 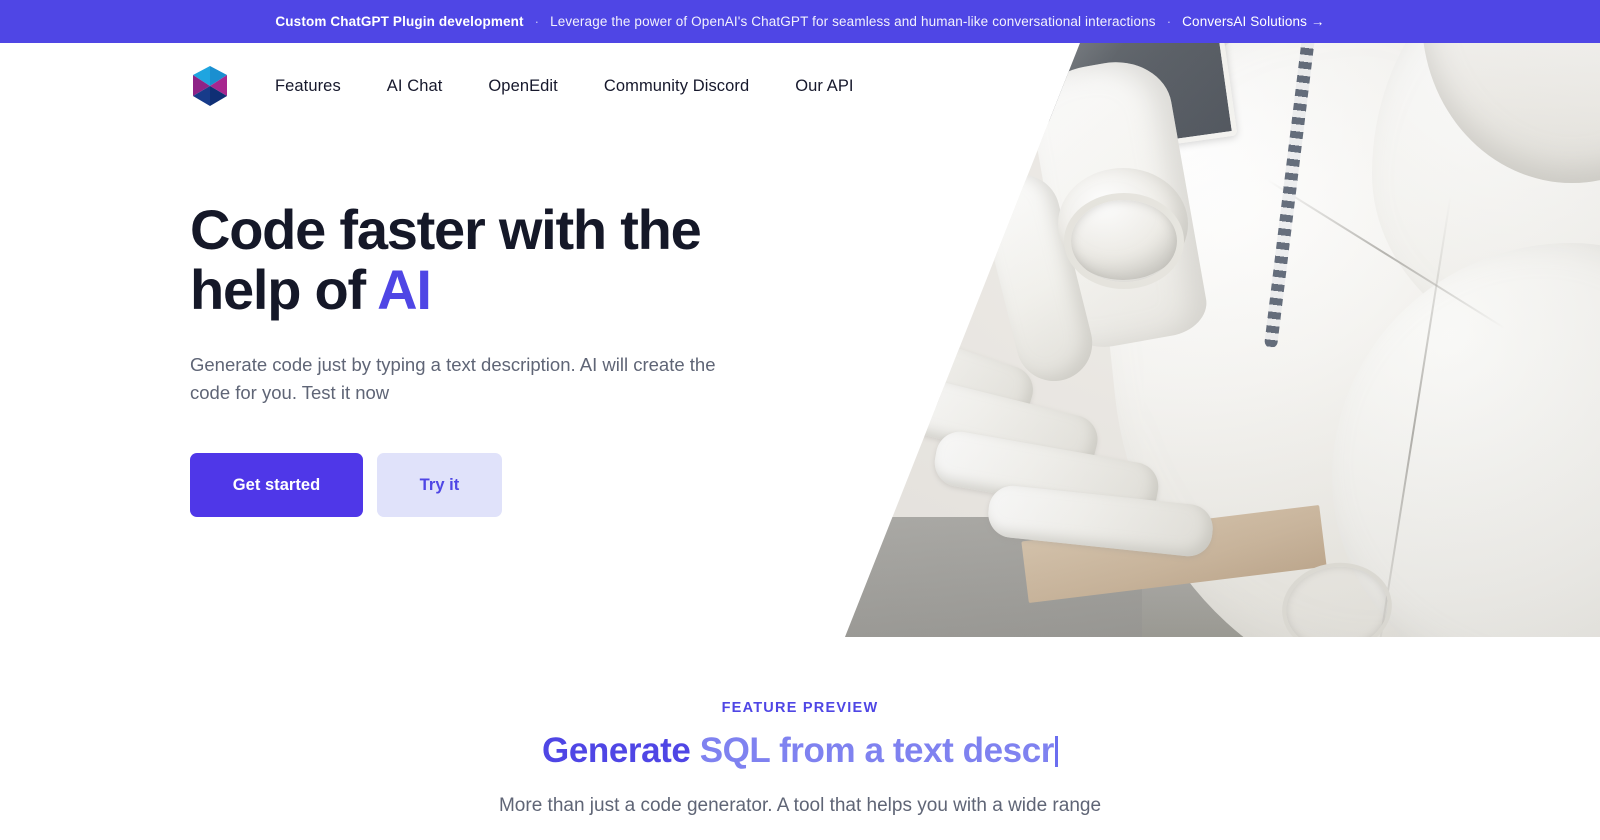 What do you see at coordinates (276, 485) in the screenshot?
I see `get-started-button: Get started` at bounding box center [276, 485].